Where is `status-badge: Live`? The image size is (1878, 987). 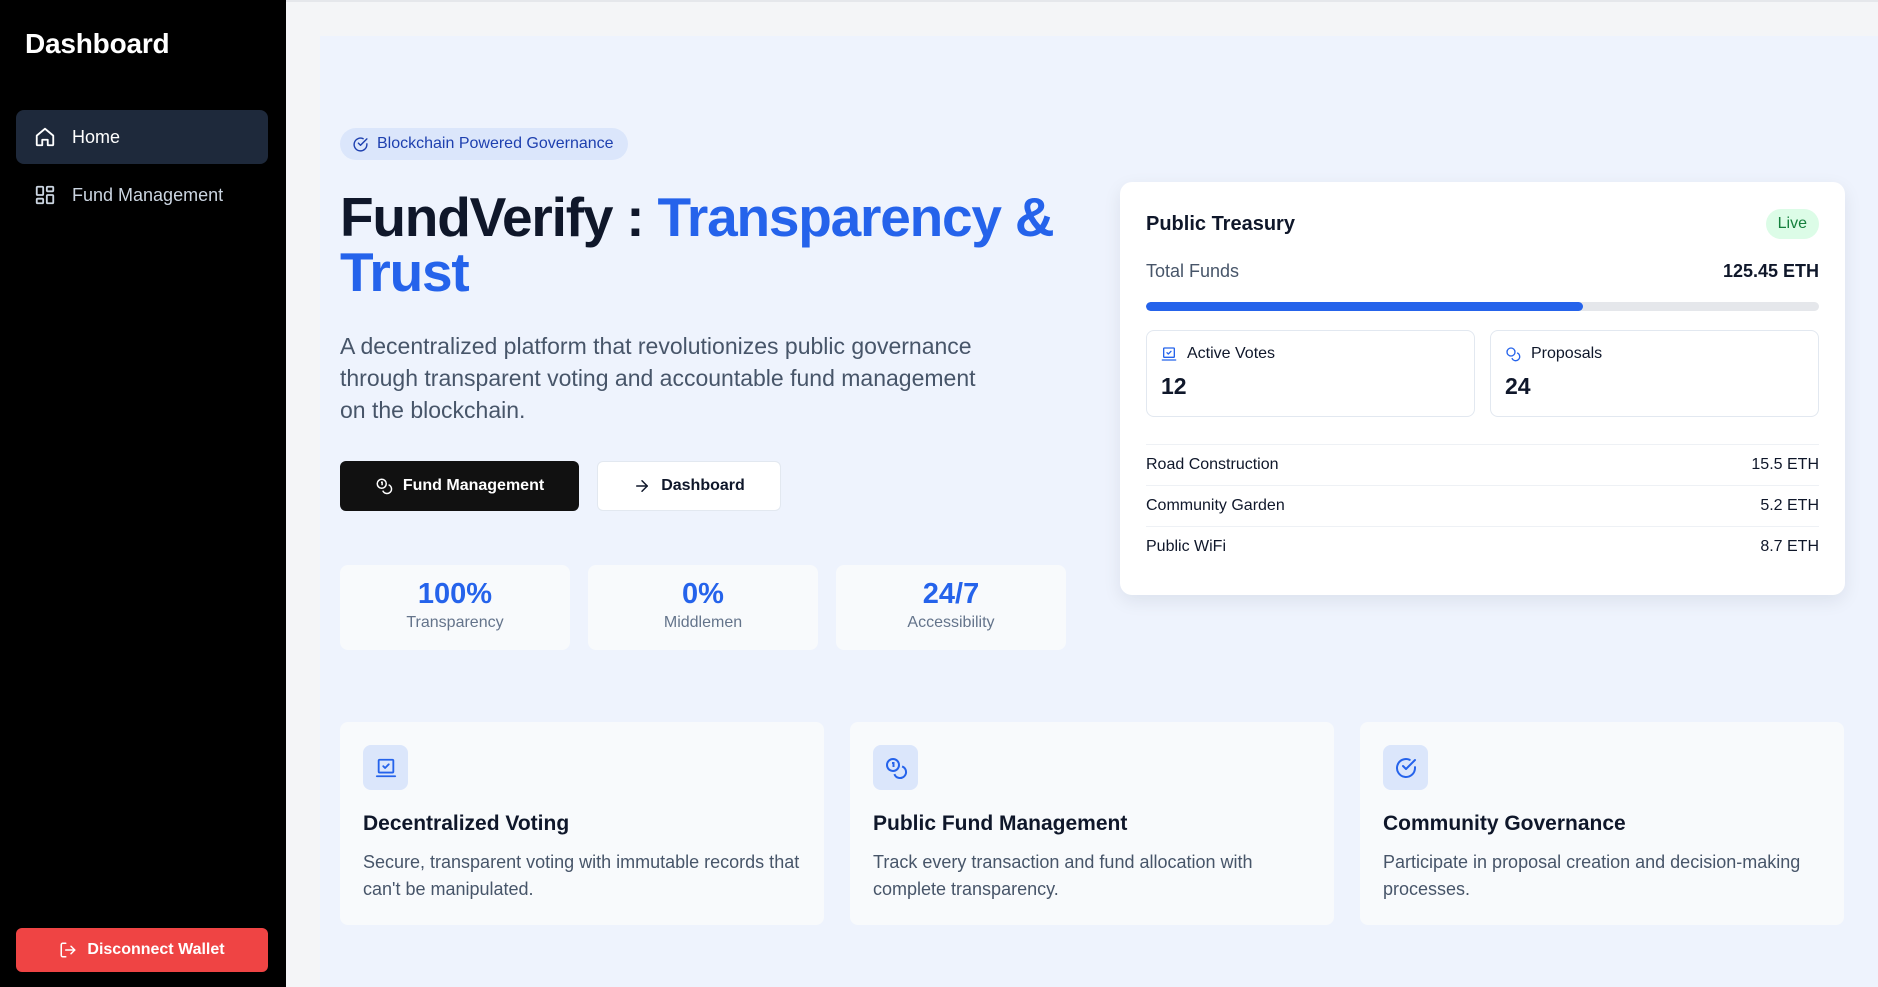 status-badge: Live is located at coordinates (1792, 224).